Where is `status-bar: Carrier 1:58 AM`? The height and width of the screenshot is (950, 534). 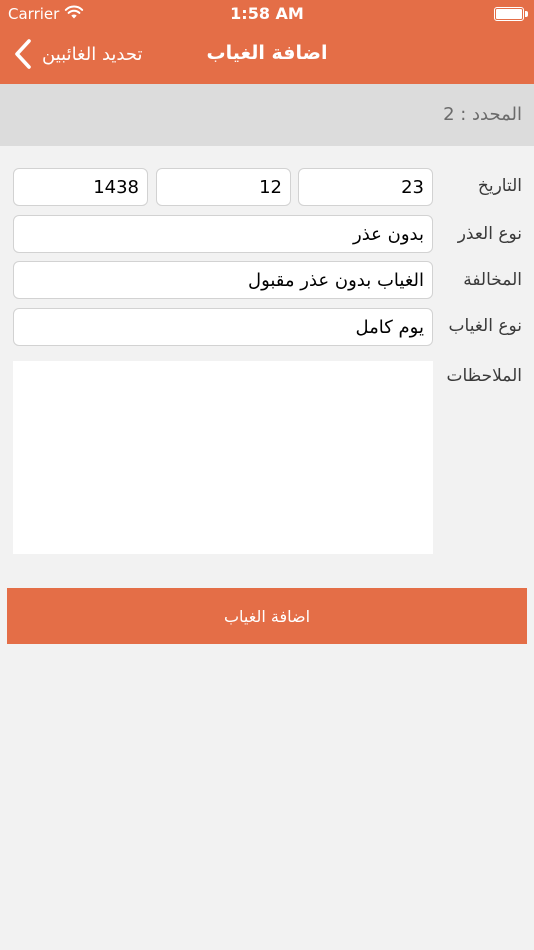 status-bar: Carrier 1:58 AM is located at coordinates (267, 14).